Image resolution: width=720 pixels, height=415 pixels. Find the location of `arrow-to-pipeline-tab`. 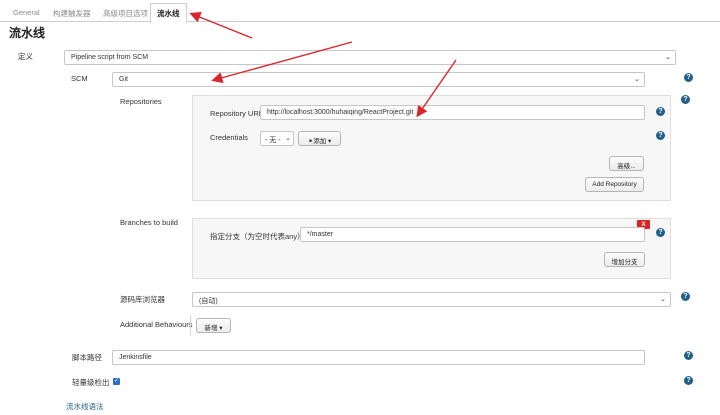

arrow-to-pipeline-tab is located at coordinates (221, 25).